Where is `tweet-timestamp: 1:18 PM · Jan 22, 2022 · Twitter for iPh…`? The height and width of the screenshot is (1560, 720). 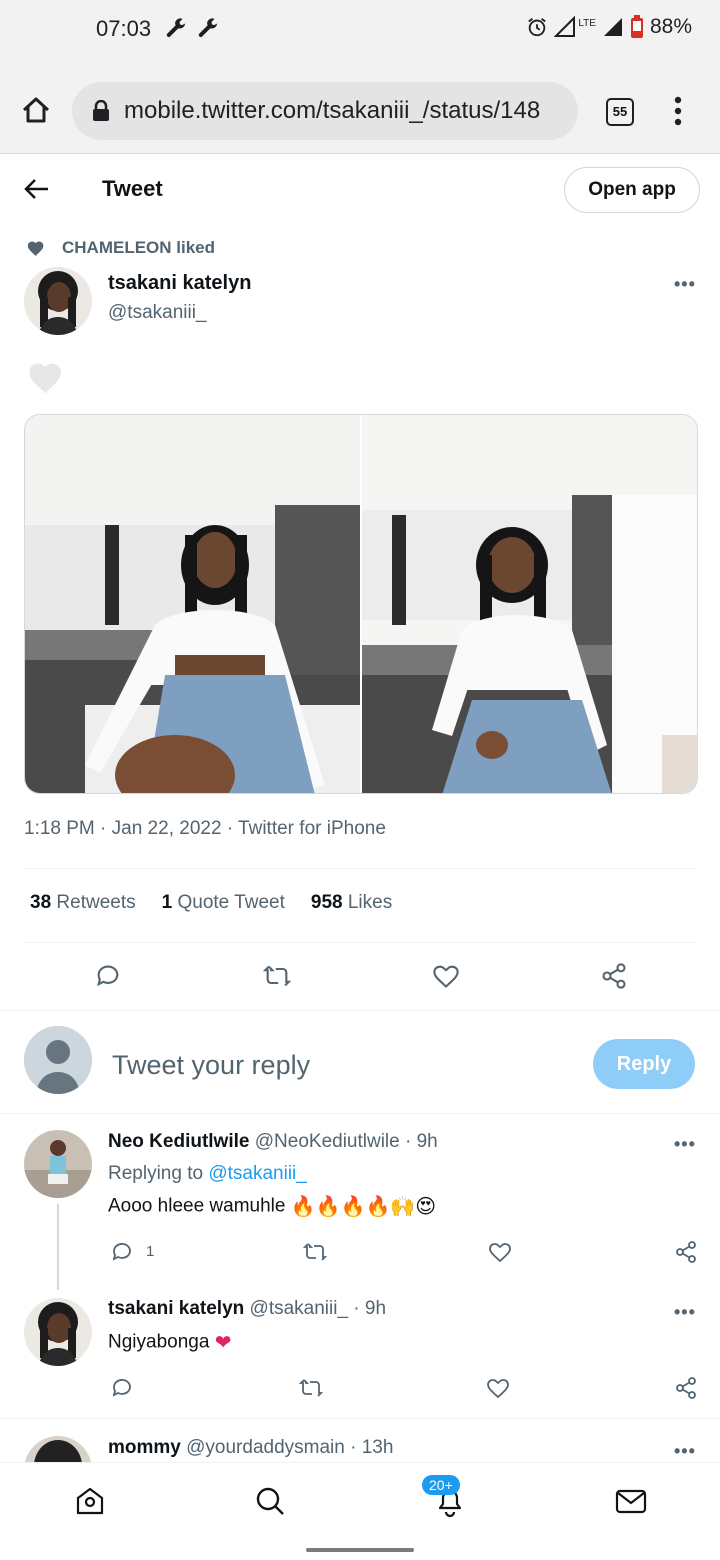
tweet-timestamp: 1:18 PM · Jan 22, 2022 · Twitter for iPh… is located at coordinates (205, 829).